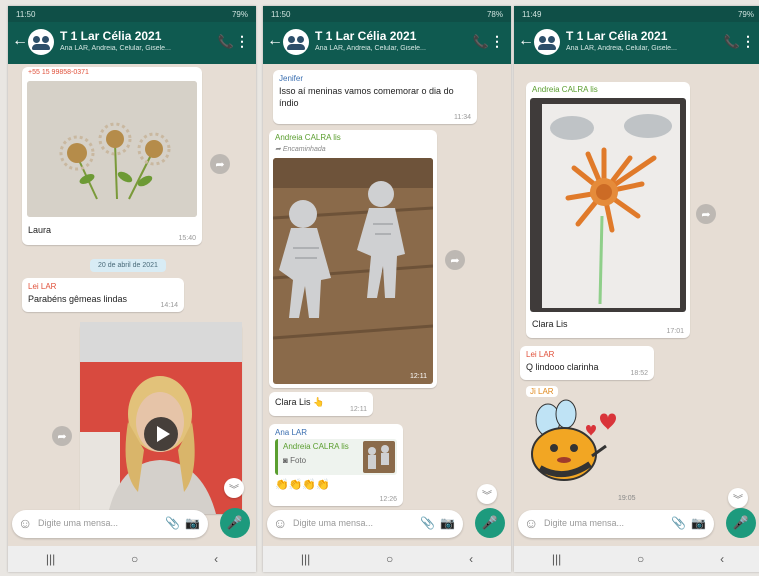 The width and height of the screenshot is (759, 576). I want to click on camera-small-icon: ◙, so click(287, 460).